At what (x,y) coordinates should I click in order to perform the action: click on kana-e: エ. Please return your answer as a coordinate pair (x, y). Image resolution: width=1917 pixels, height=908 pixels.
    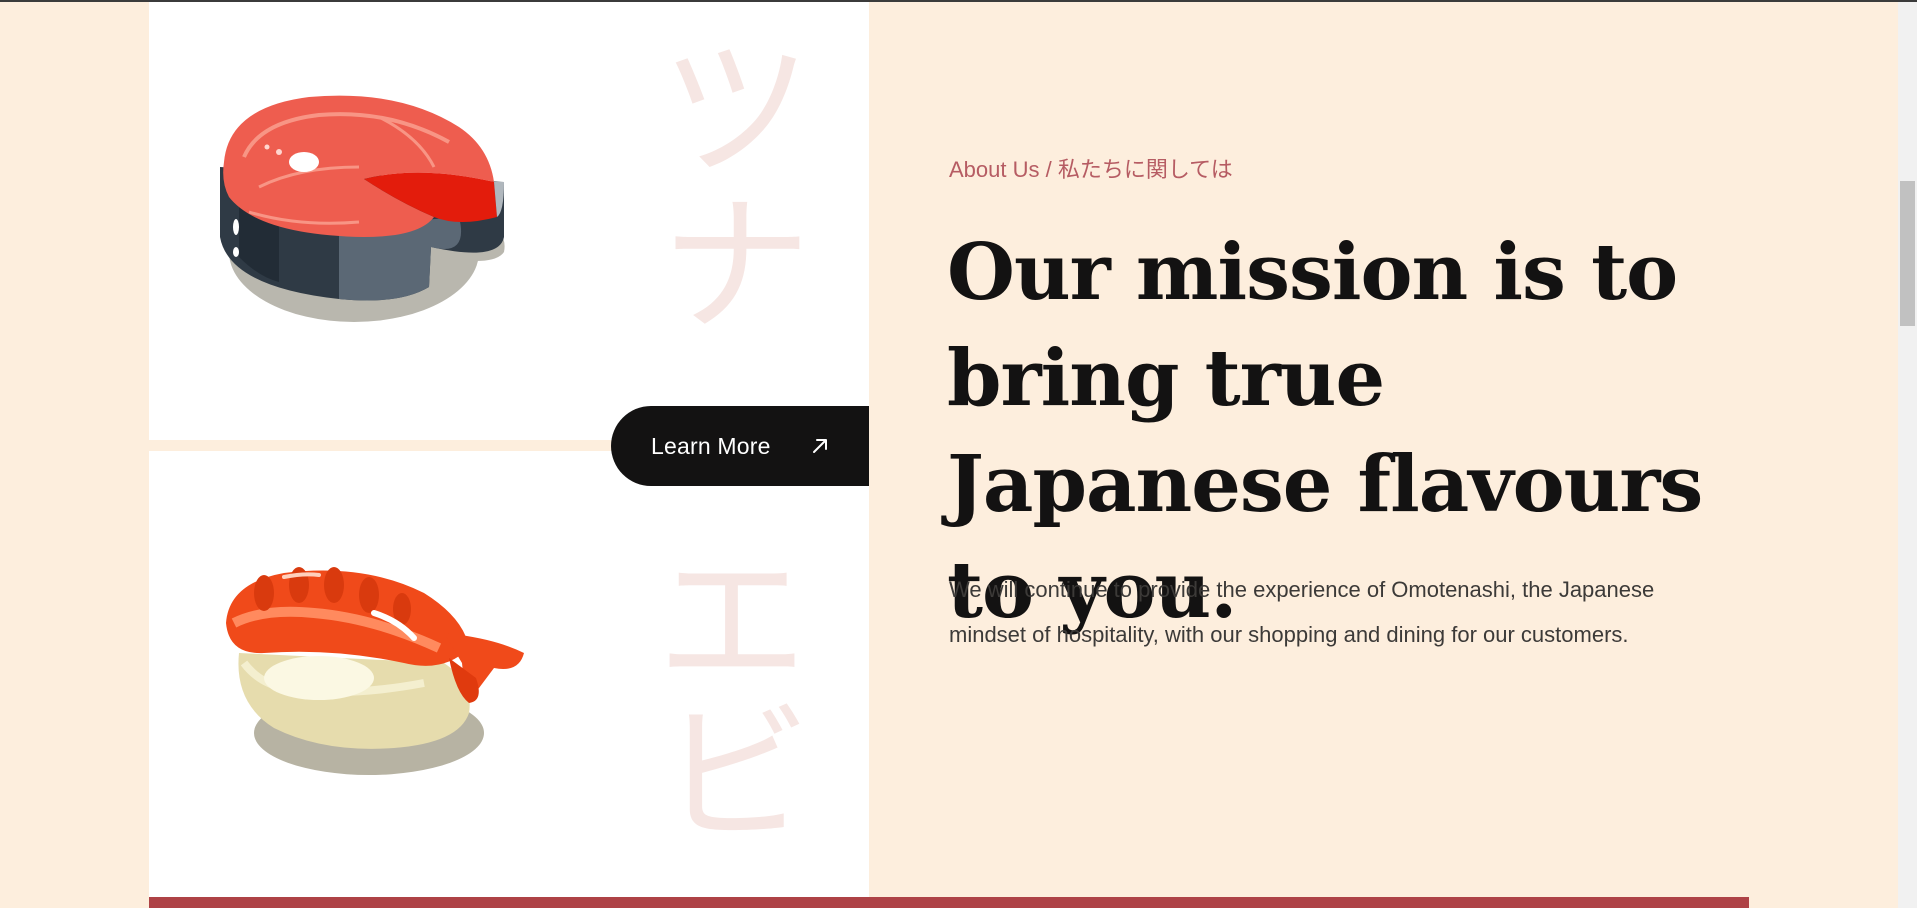
    Looking at the image, I should click on (732, 622).